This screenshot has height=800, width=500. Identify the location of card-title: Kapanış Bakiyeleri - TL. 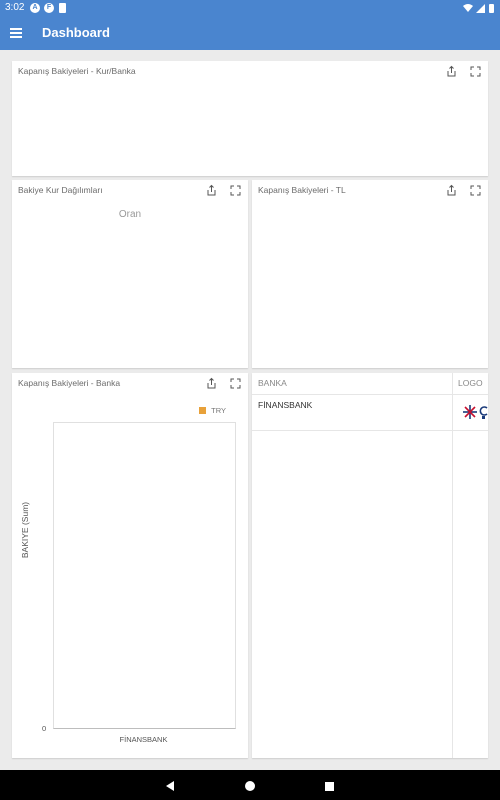
(302, 190).